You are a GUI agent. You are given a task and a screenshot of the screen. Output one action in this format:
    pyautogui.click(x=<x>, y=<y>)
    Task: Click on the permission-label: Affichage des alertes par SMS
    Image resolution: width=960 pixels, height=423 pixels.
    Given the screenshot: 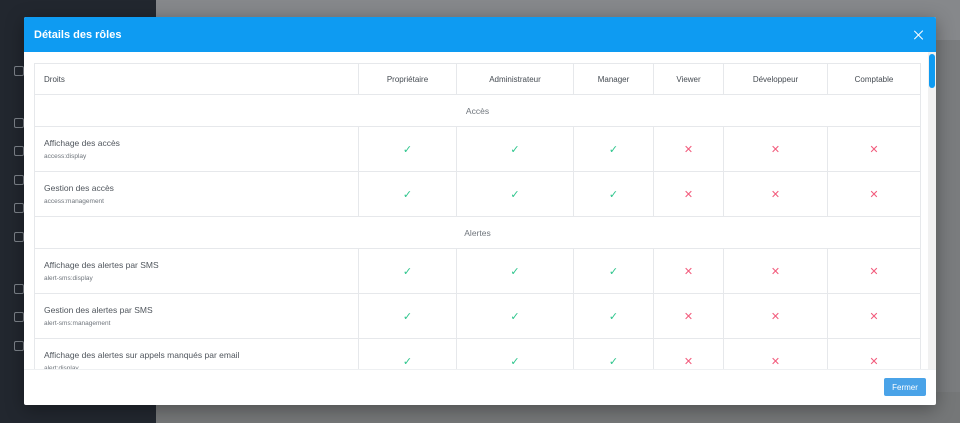 What is the action you would take?
    pyautogui.click(x=101, y=265)
    